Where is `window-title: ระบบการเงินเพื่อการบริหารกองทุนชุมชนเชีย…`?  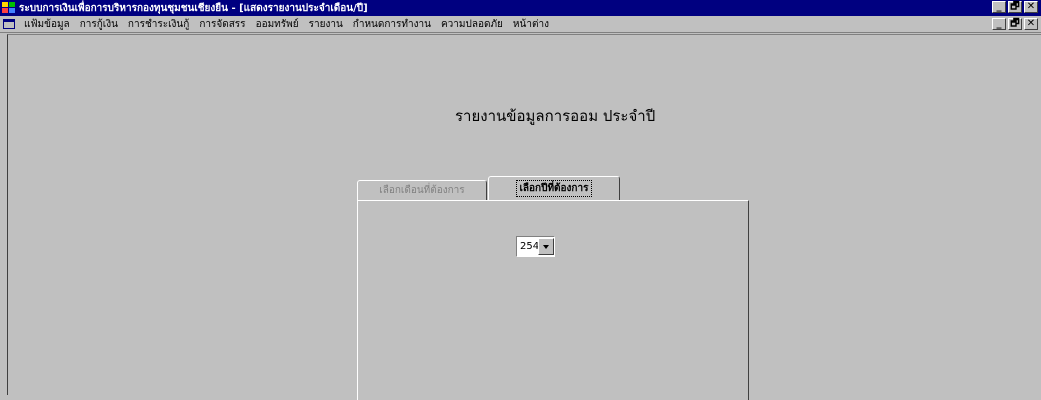
window-title: ระบบการเงินเพื่อการบริหารกองทุนชุมชนเชีย… is located at coordinates (193, 8).